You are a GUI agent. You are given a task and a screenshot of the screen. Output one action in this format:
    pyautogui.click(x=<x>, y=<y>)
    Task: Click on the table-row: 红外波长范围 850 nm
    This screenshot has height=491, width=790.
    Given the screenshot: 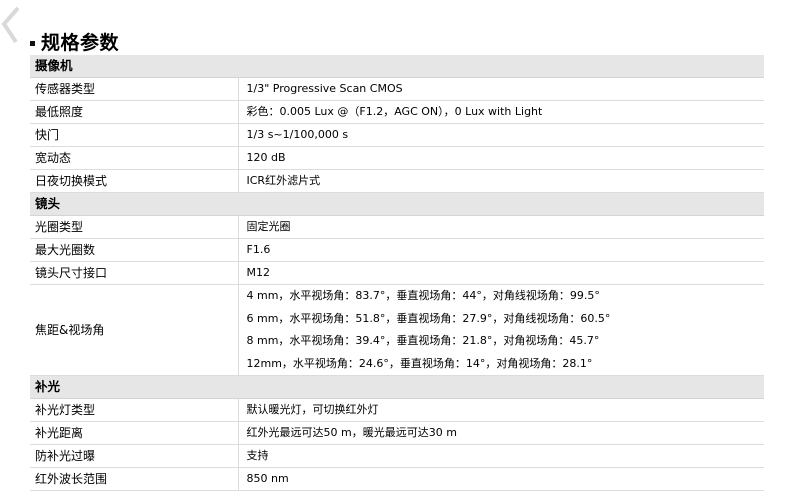 What is the action you would take?
    pyautogui.click(x=397, y=479)
    